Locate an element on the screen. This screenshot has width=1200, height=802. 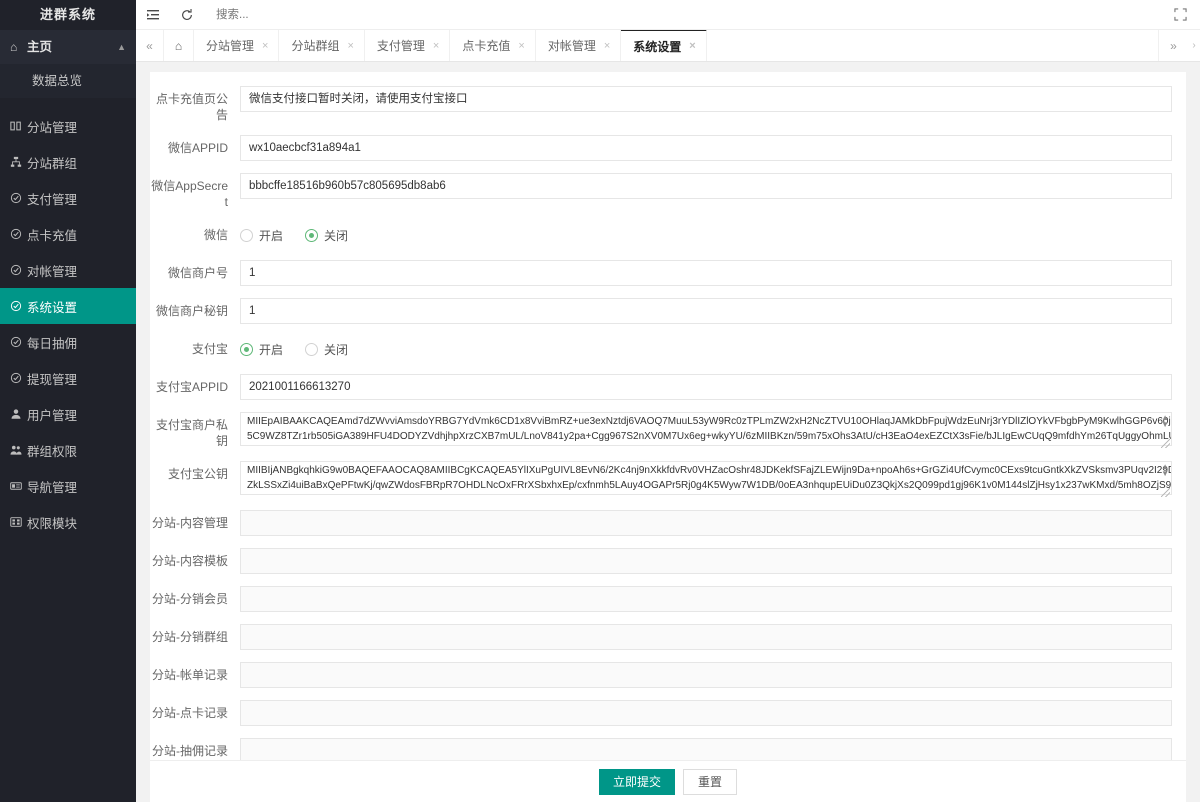
tab-label: 点卡充值 is located at coordinates (486, 46).